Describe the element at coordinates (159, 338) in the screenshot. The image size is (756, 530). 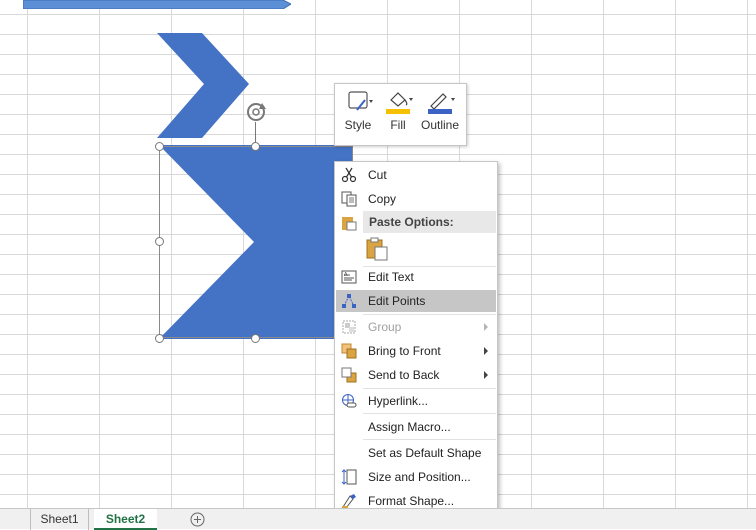
I see `resize-handle-bl` at that location.